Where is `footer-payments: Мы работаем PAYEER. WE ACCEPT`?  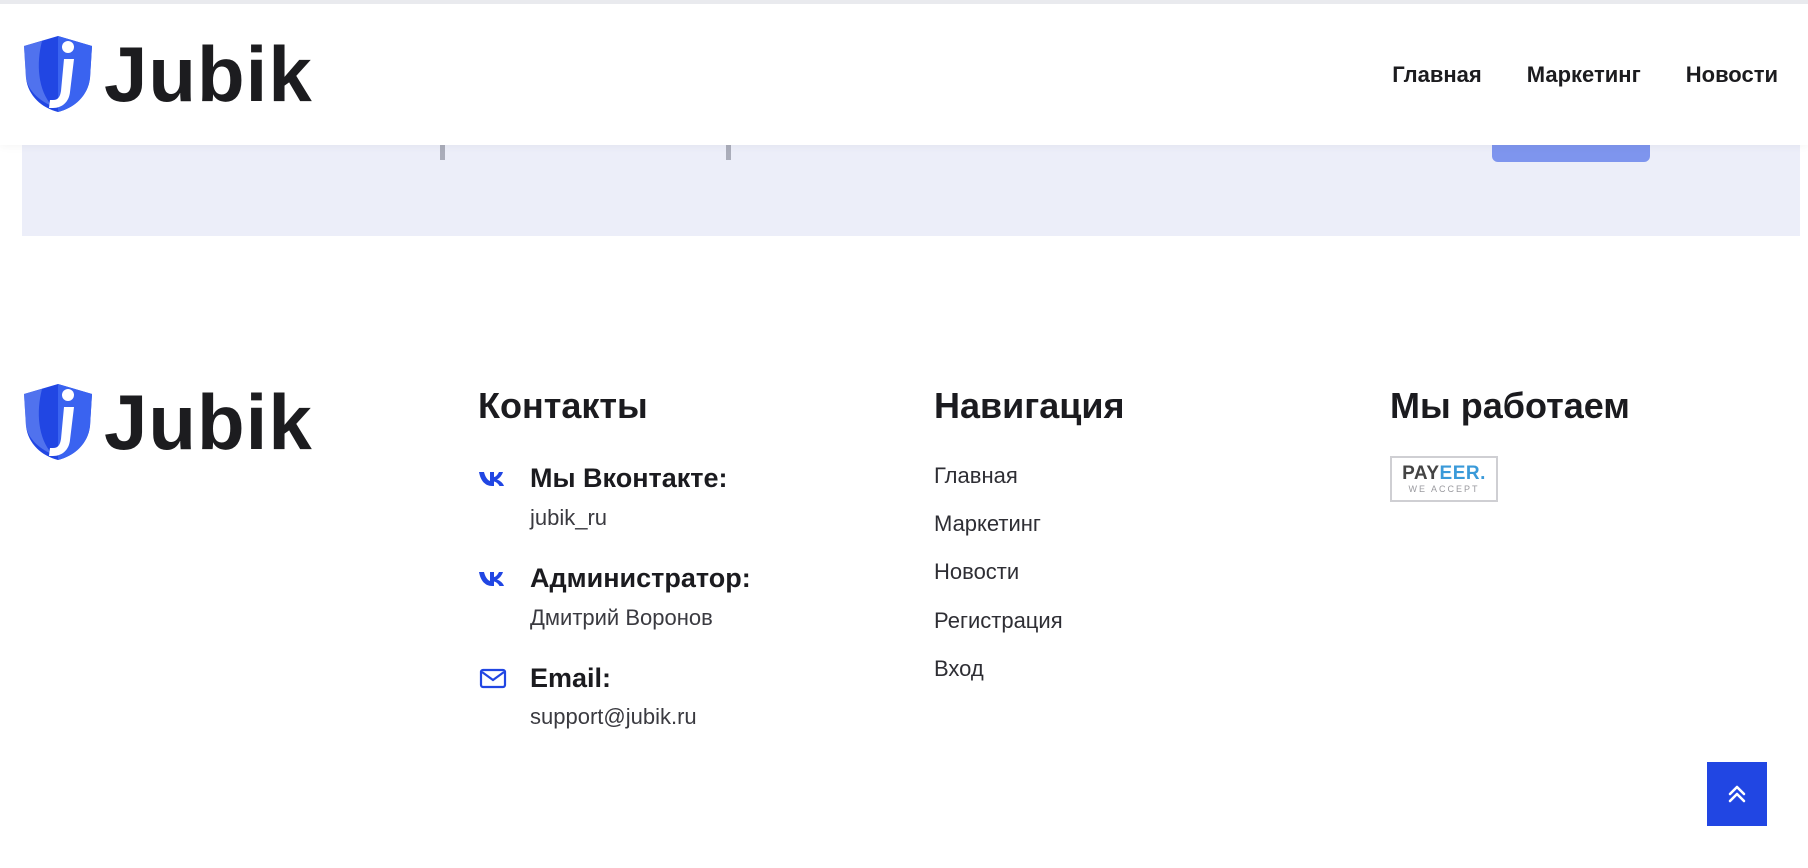
footer-payments: Мы работаем PAYEER. WE ACCEPT is located at coordinates (1510, 445).